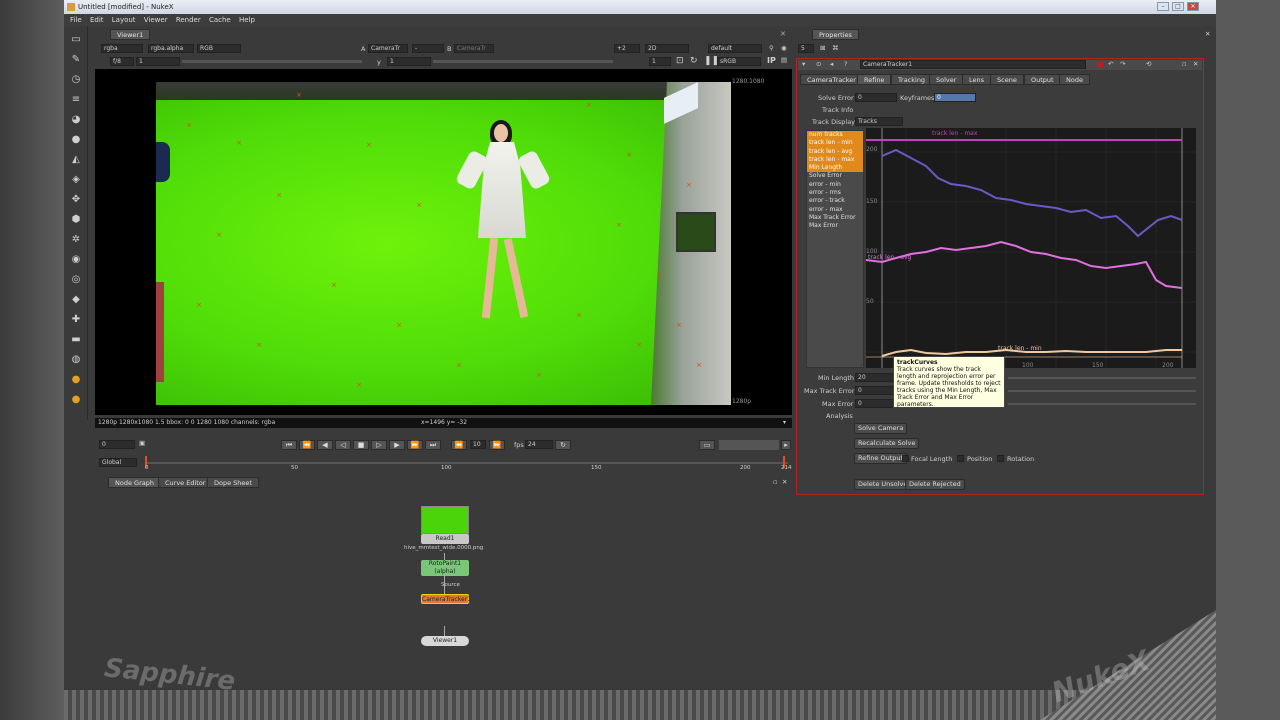 The image size is (1280, 720). What do you see at coordinates (188, 20) in the screenshot?
I see `menu-render: Render` at bounding box center [188, 20].